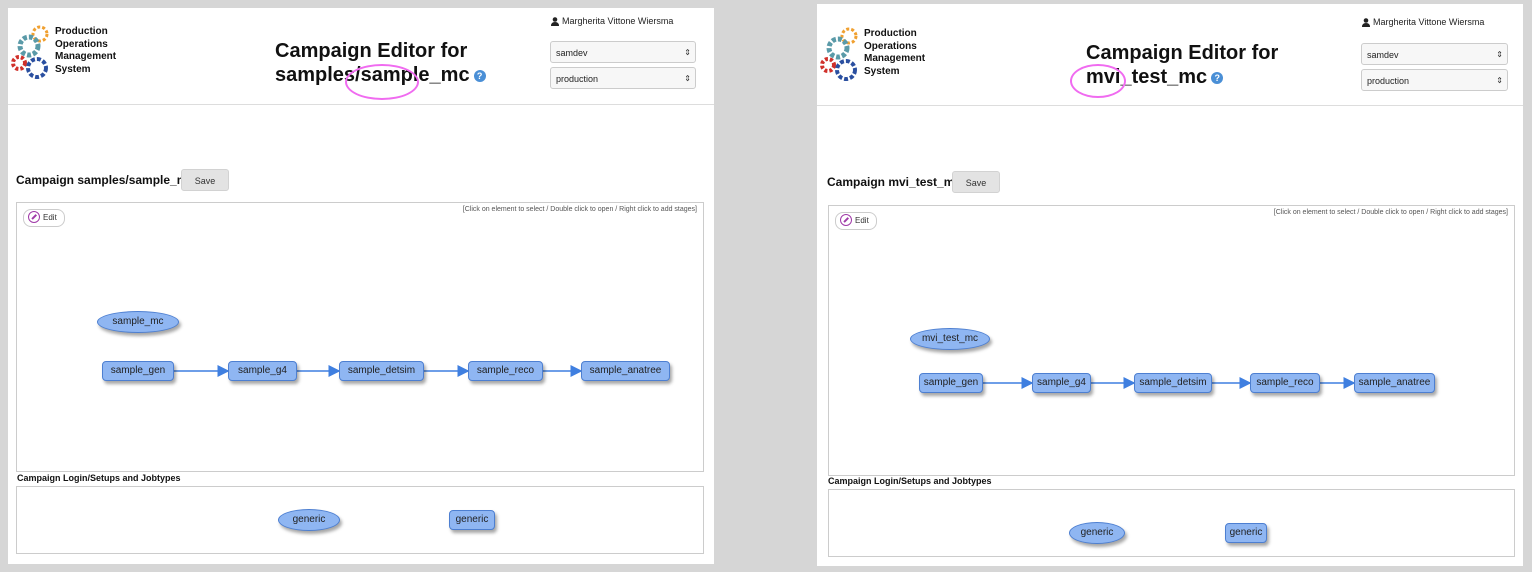 The image size is (1532, 572). I want to click on campaign-node: mvi_test_mc, so click(950, 339).